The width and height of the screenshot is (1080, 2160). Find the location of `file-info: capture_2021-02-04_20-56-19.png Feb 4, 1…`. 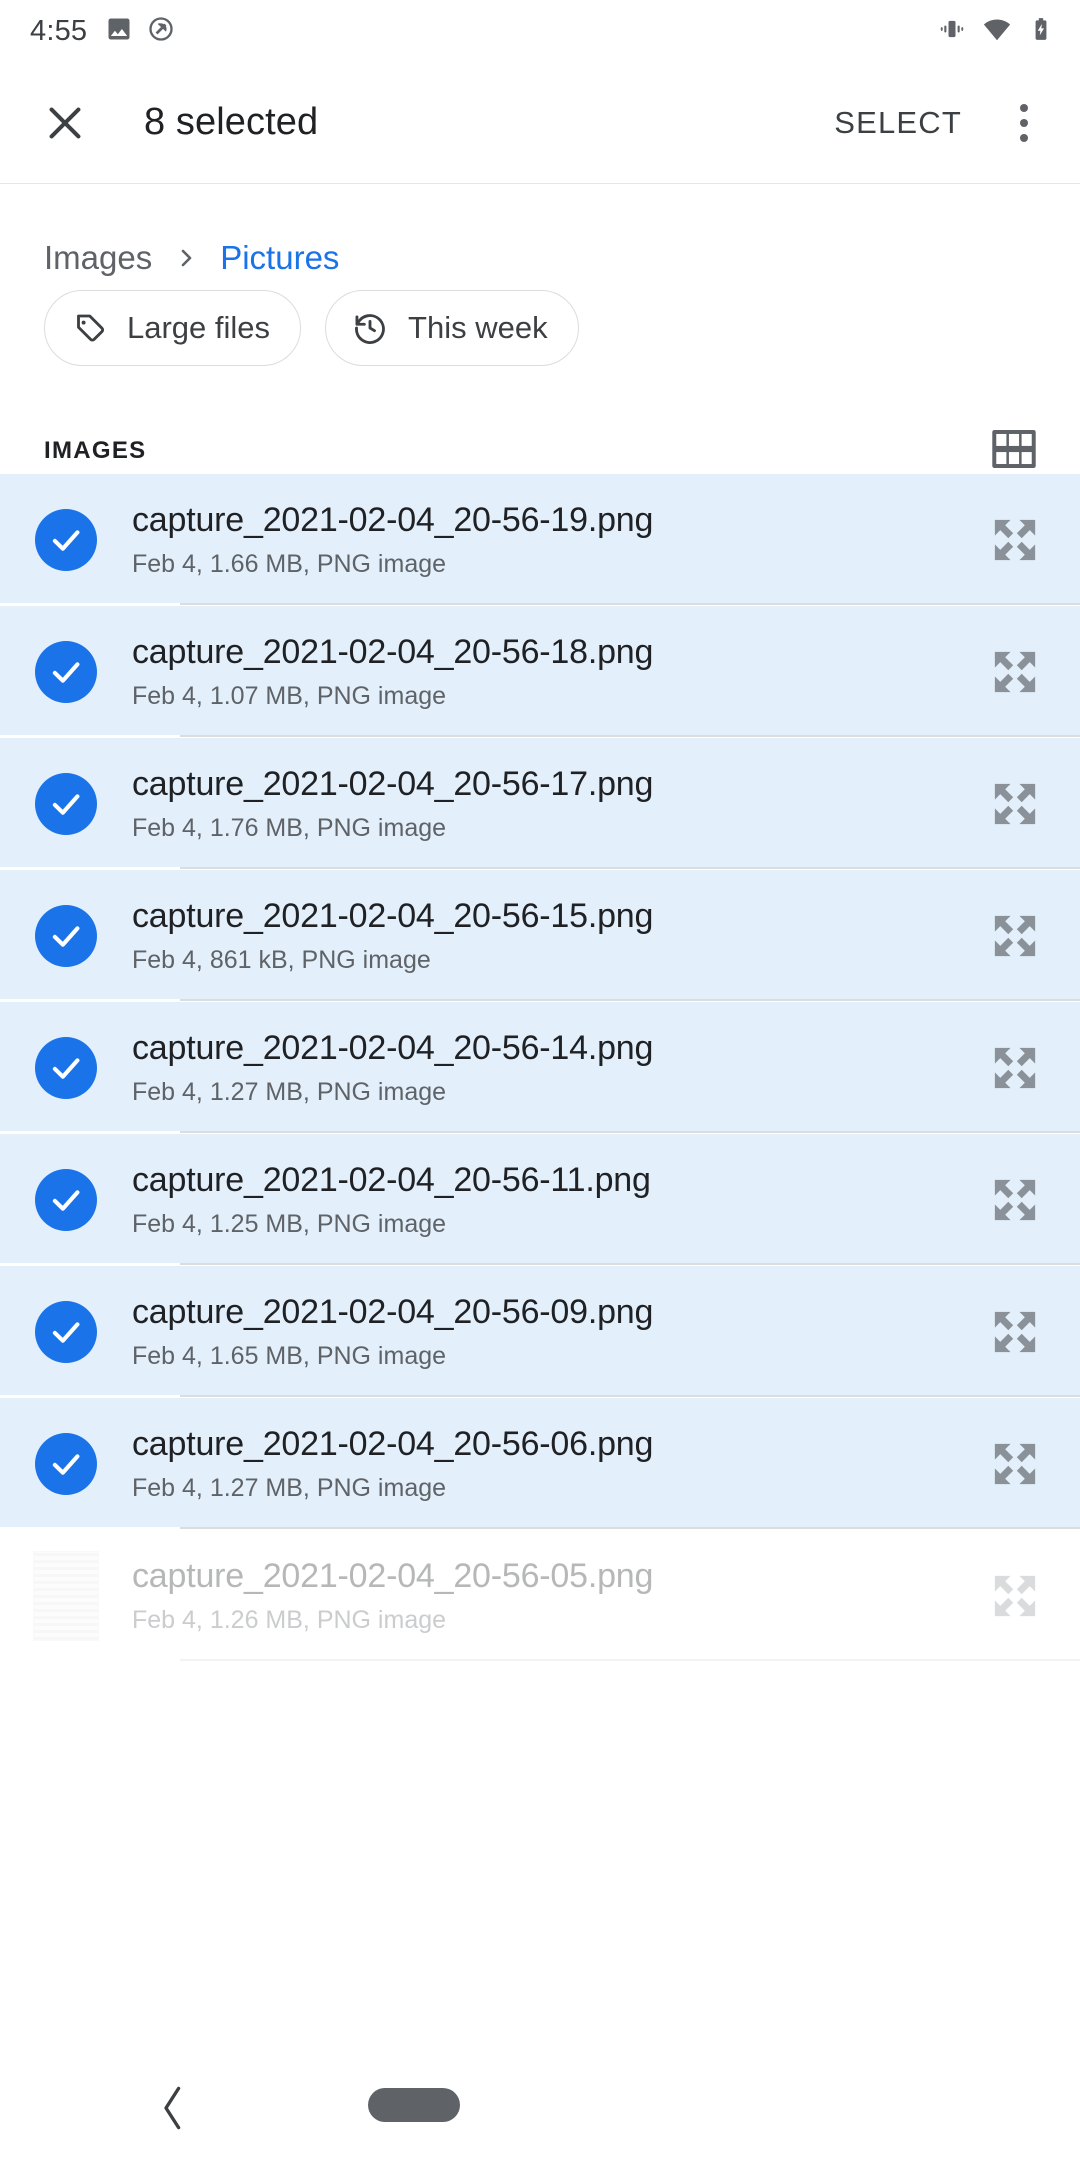

file-info: capture_2021-02-04_20-56-19.png Feb 4, 1… is located at coordinates (541, 540).